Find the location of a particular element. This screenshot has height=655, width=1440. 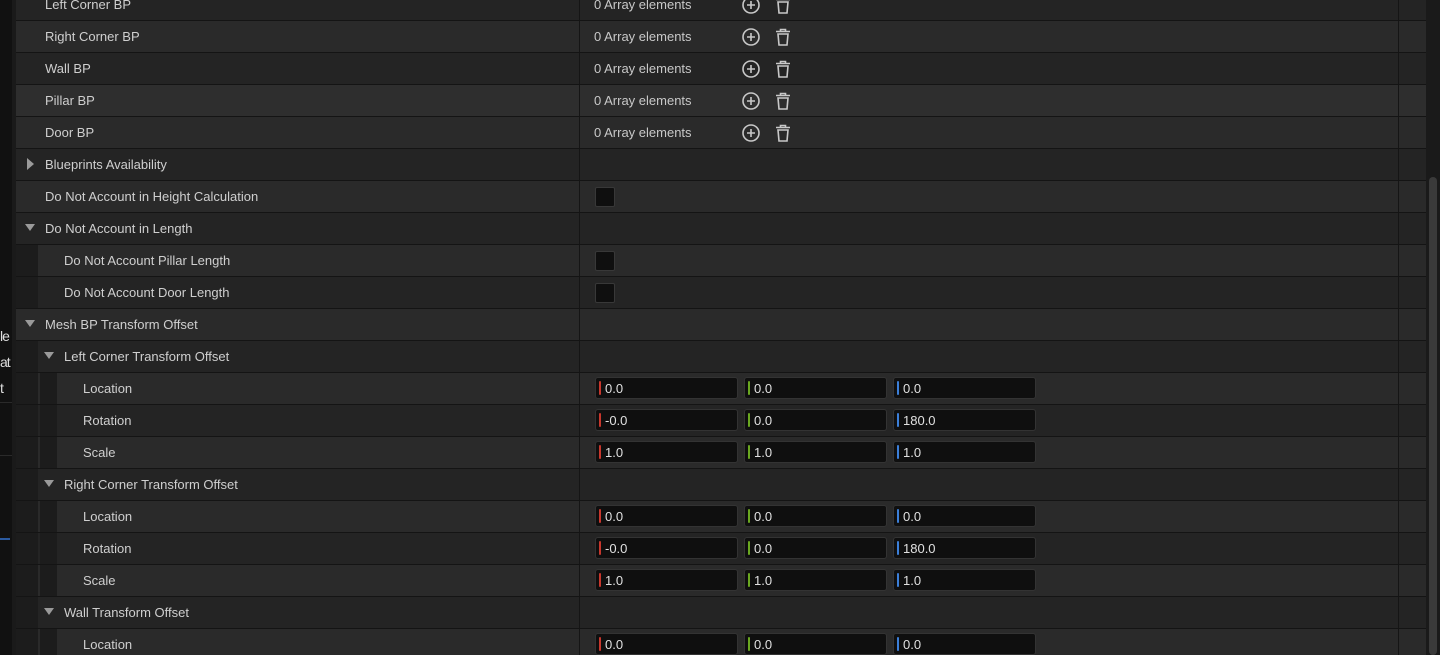

expand-arrow-icon is located at coordinates (30, 164).